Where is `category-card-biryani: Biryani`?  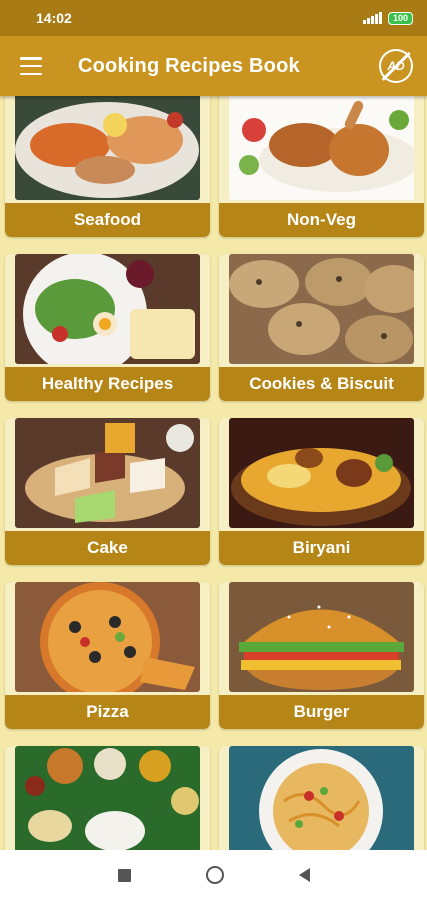 category-card-biryani: Biryani is located at coordinates (321, 491).